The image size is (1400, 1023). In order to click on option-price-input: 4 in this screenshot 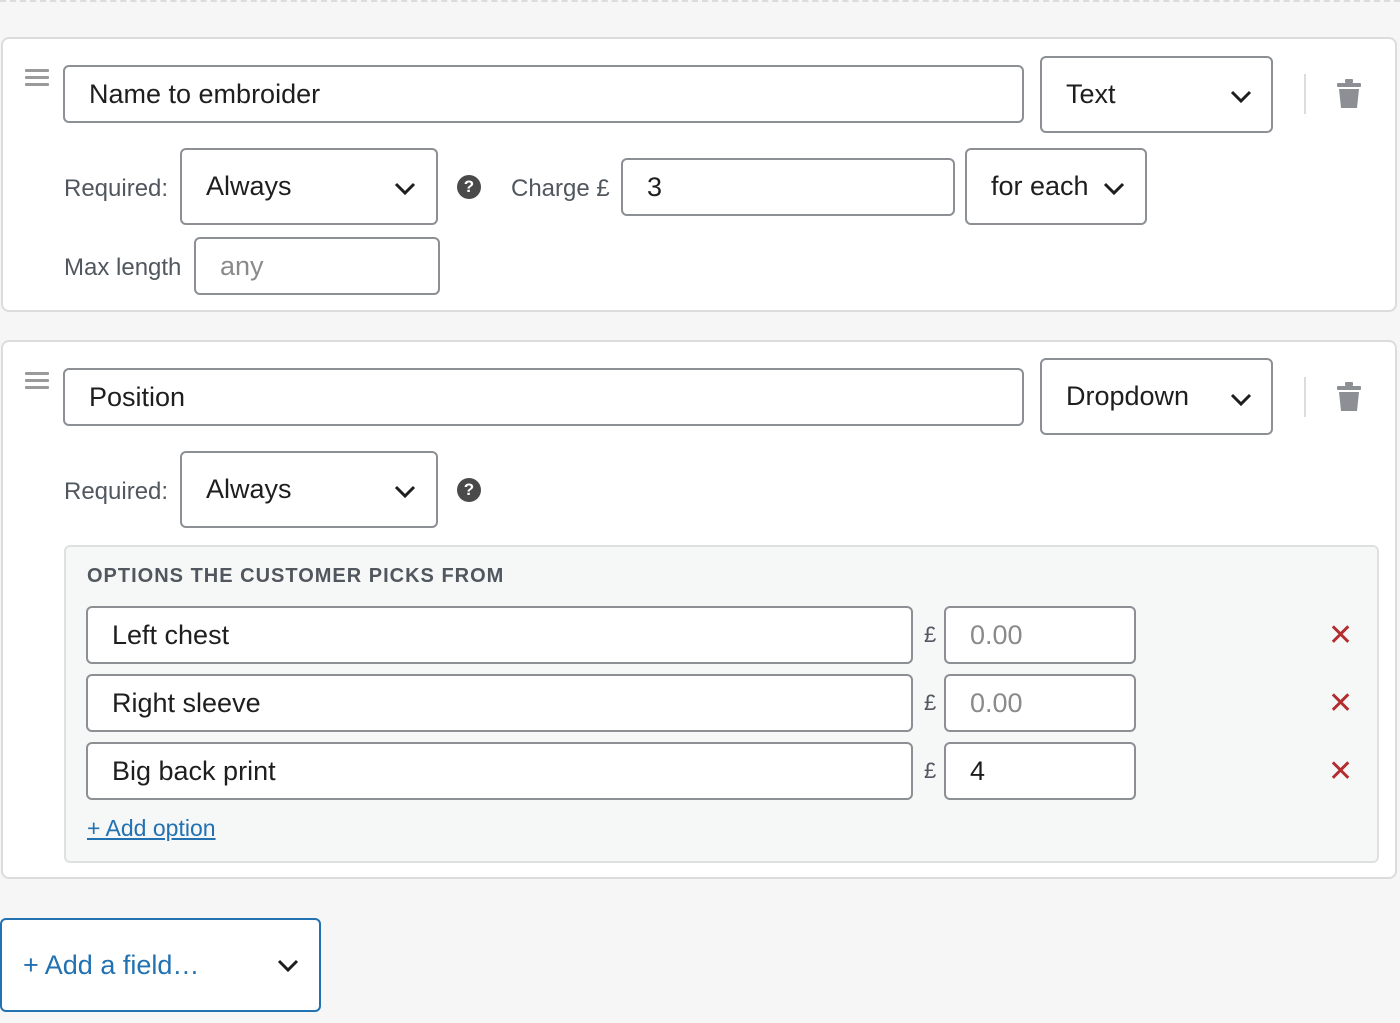, I will do `click(1040, 771)`.